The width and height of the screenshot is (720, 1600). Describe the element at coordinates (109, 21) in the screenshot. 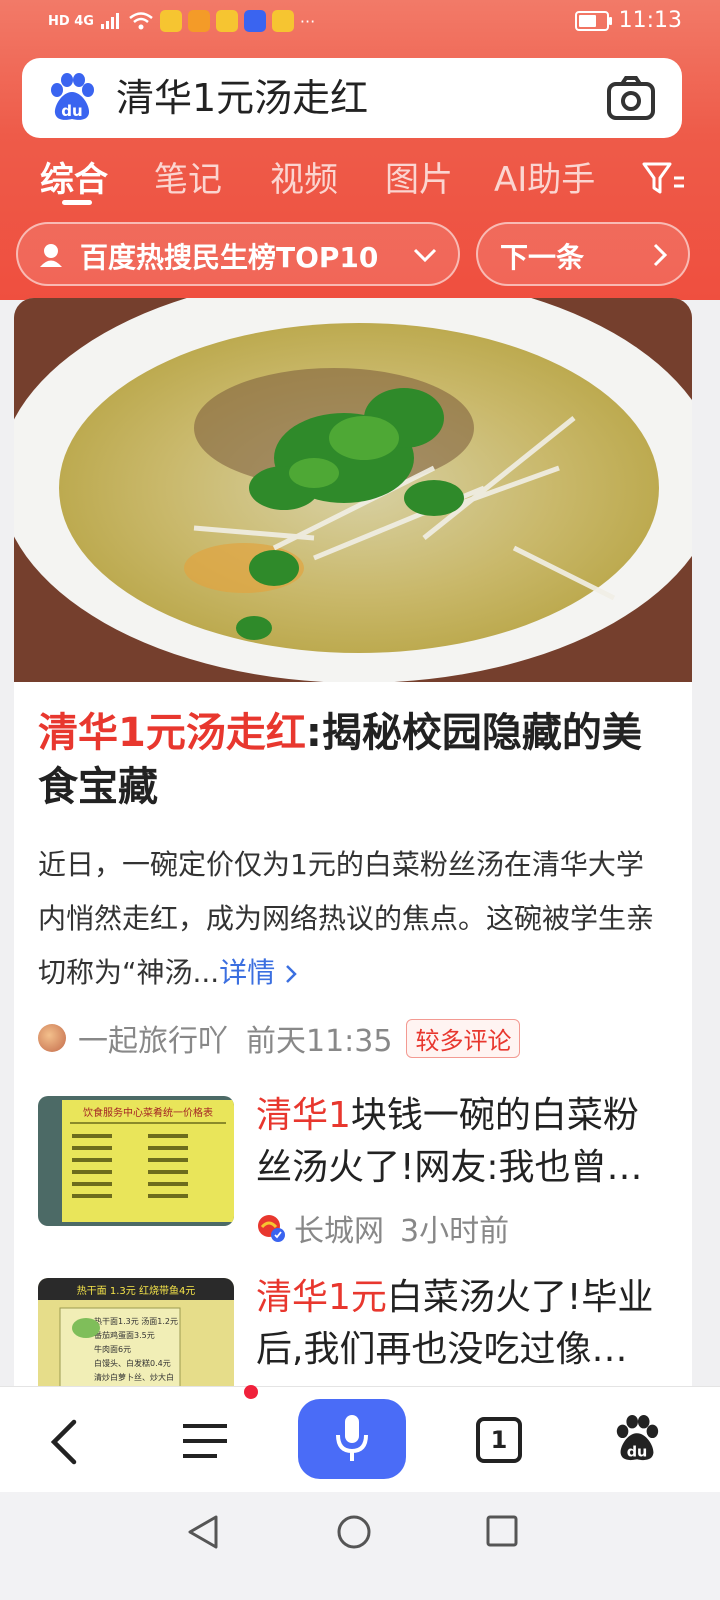

I see `signal-icon` at that location.